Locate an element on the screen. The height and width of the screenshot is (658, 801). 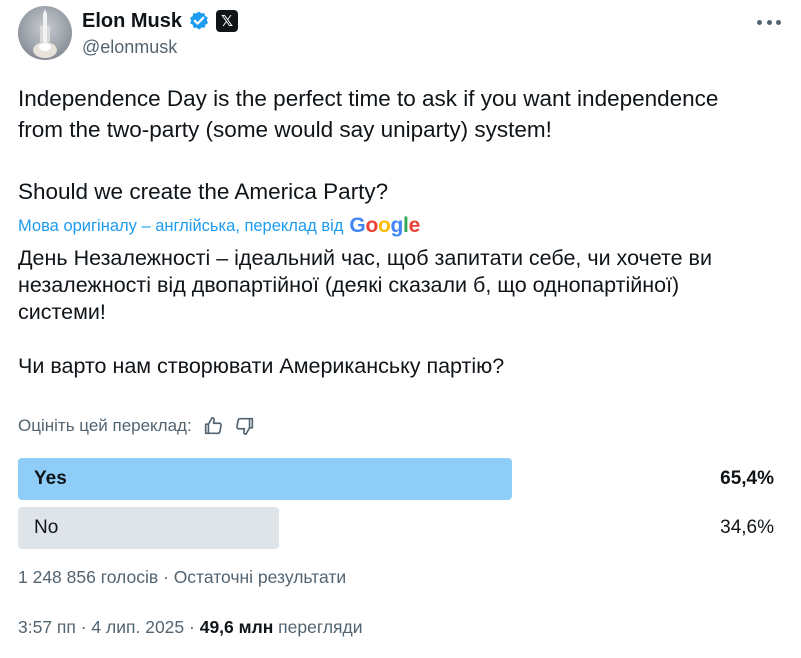
tweet-timestamp: 3:57 пп · 4 лип. 2025 · is located at coordinates (106, 627).